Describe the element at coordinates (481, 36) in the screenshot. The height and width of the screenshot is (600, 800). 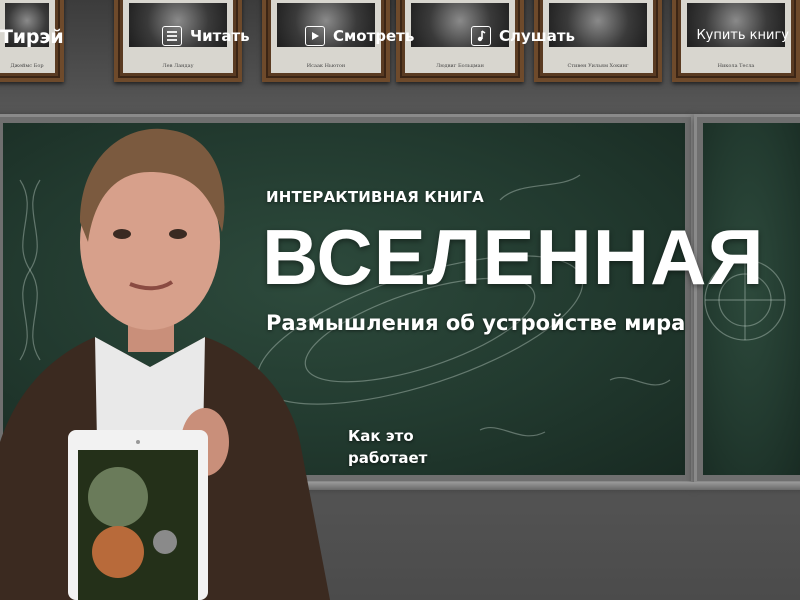
I see `music-note-icon` at that location.